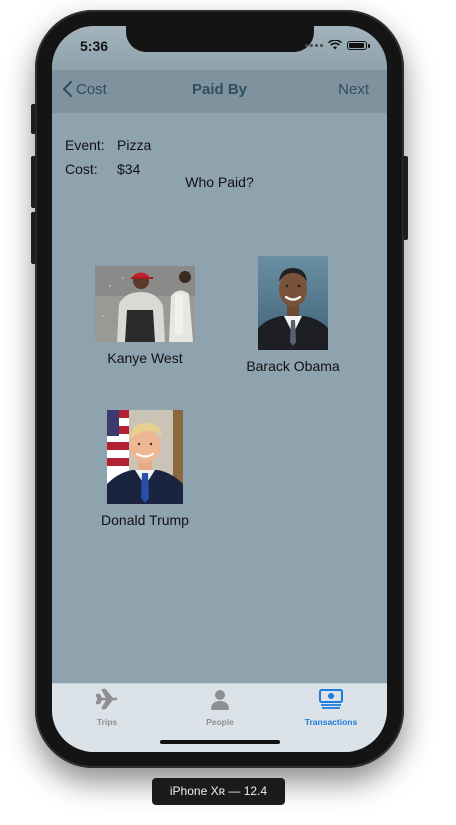  I want to click on tab-people: People, so click(220, 707).